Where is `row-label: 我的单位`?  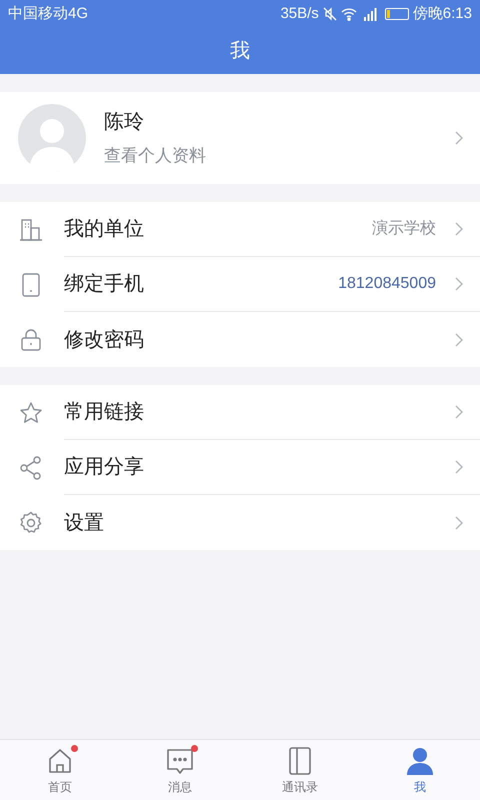
row-label: 我的单位 is located at coordinates (104, 229).